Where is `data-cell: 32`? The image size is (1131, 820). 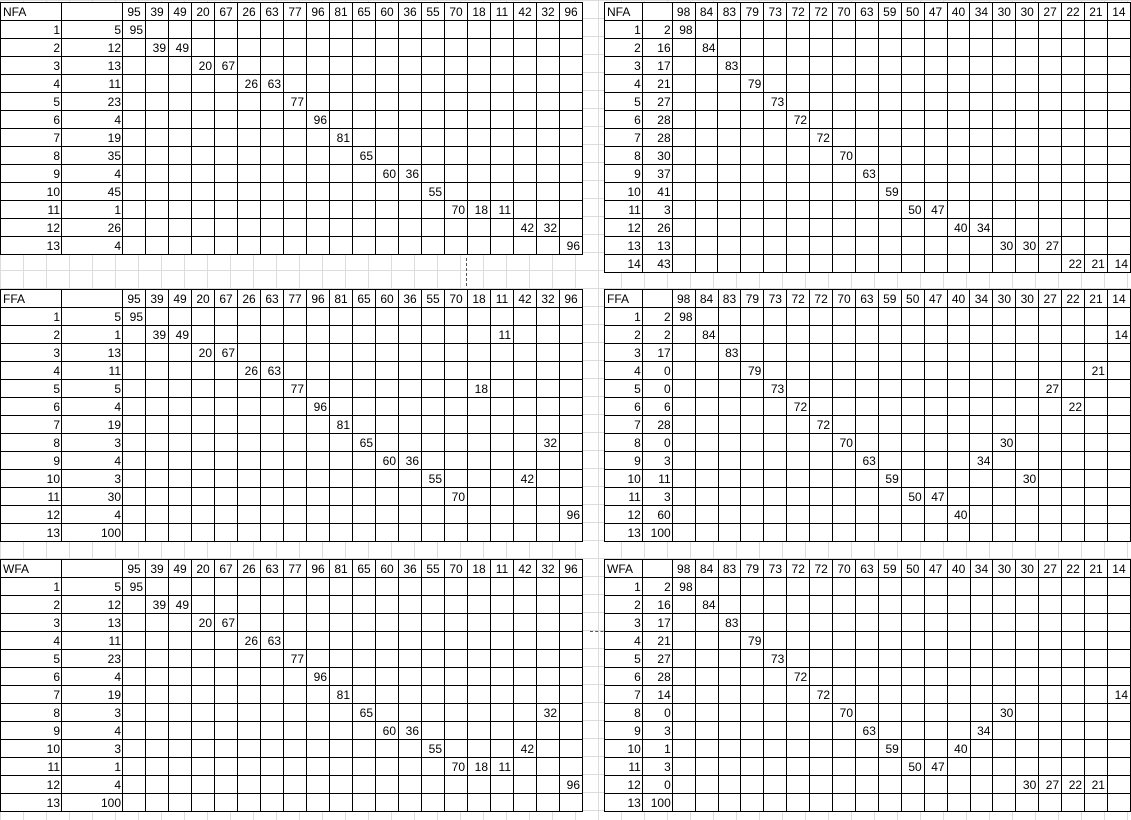 data-cell: 32 is located at coordinates (548, 442).